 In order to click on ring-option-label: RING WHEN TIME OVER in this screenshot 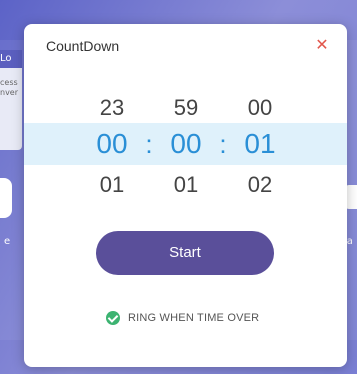, I will do `click(194, 318)`.